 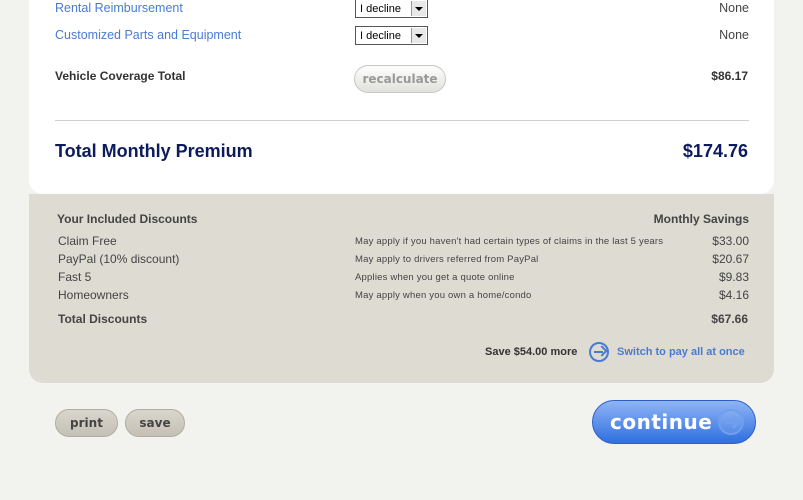 I want to click on discount-description: Applies when you get a quote online, so click(x=435, y=277).